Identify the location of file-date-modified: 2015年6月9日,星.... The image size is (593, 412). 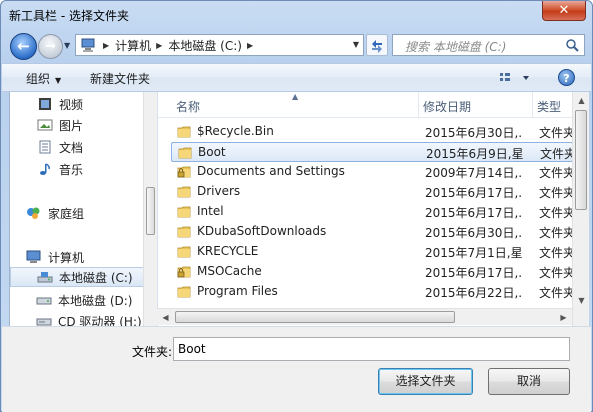
(475, 154).